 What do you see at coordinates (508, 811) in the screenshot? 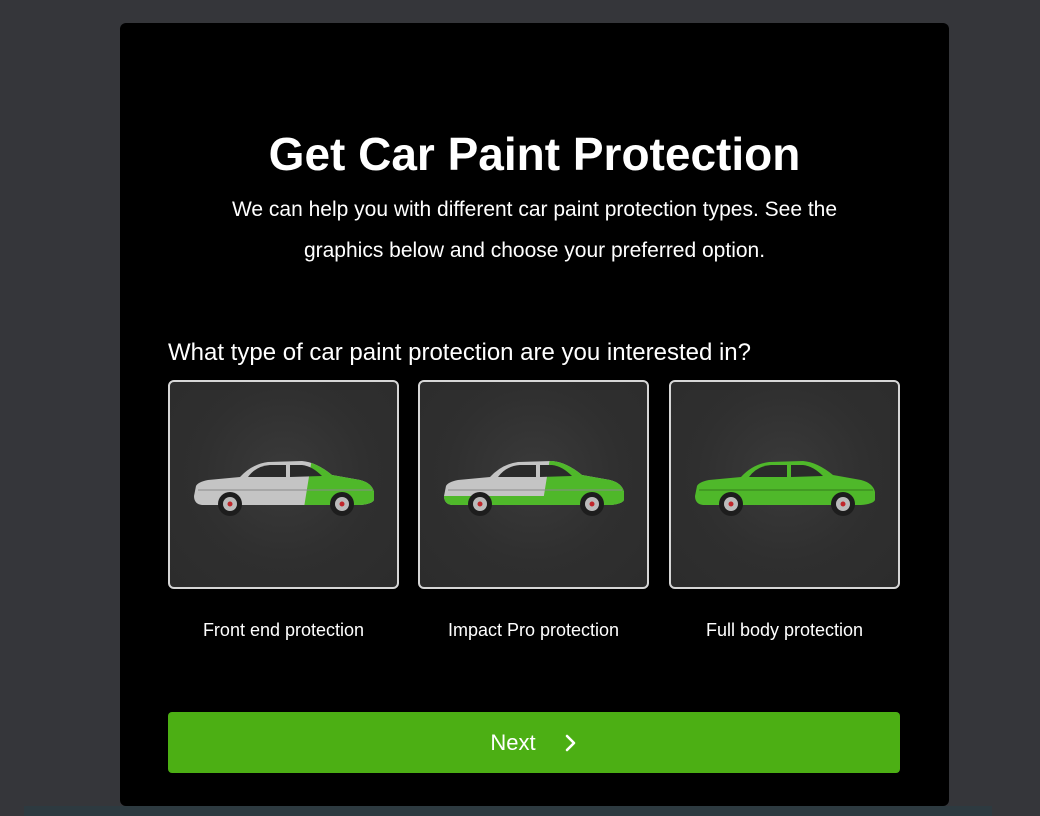
I see `page-bottom-strip` at bounding box center [508, 811].